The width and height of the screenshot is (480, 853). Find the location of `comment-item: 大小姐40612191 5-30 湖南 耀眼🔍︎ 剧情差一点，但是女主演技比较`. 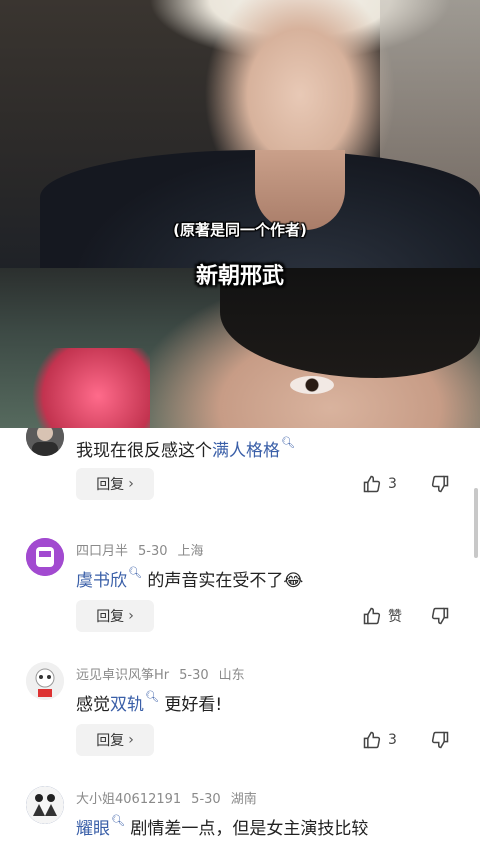

comment-item: 大小姐40612191 5-30 湖南 耀眼🔍︎ 剧情差一点，但是女主演技比较 is located at coordinates (240, 818).